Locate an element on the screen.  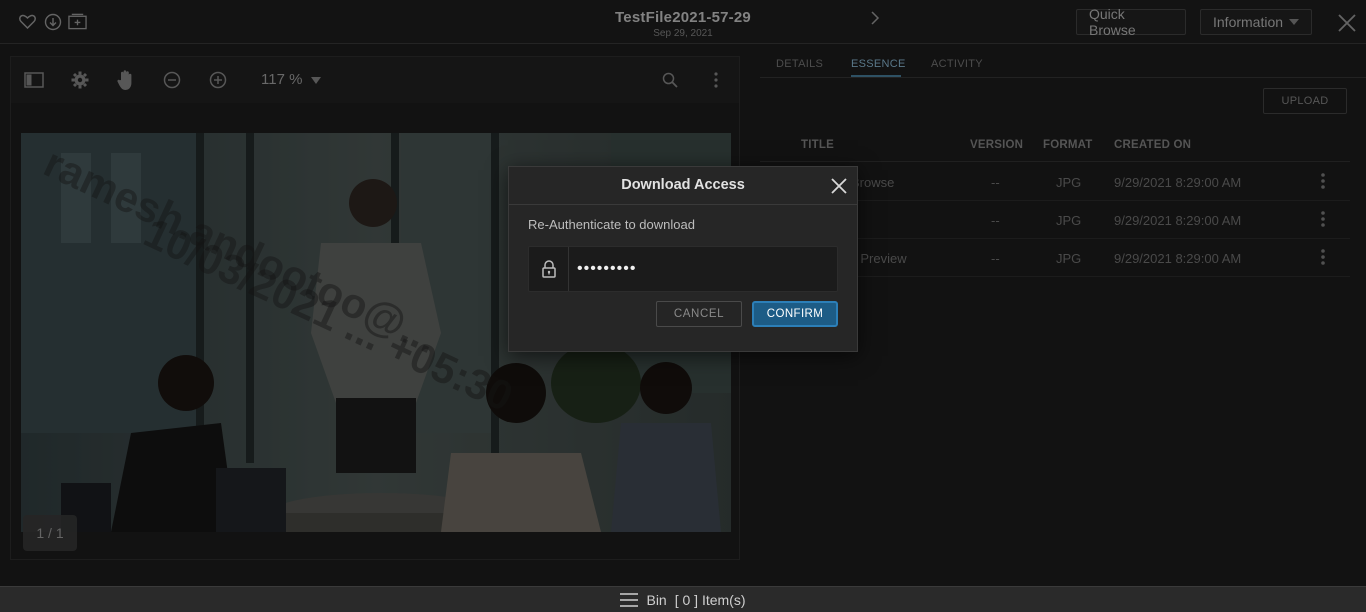
bin-bar: Bin [ 0 ] Item(s) is located at coordinates (683, 599).